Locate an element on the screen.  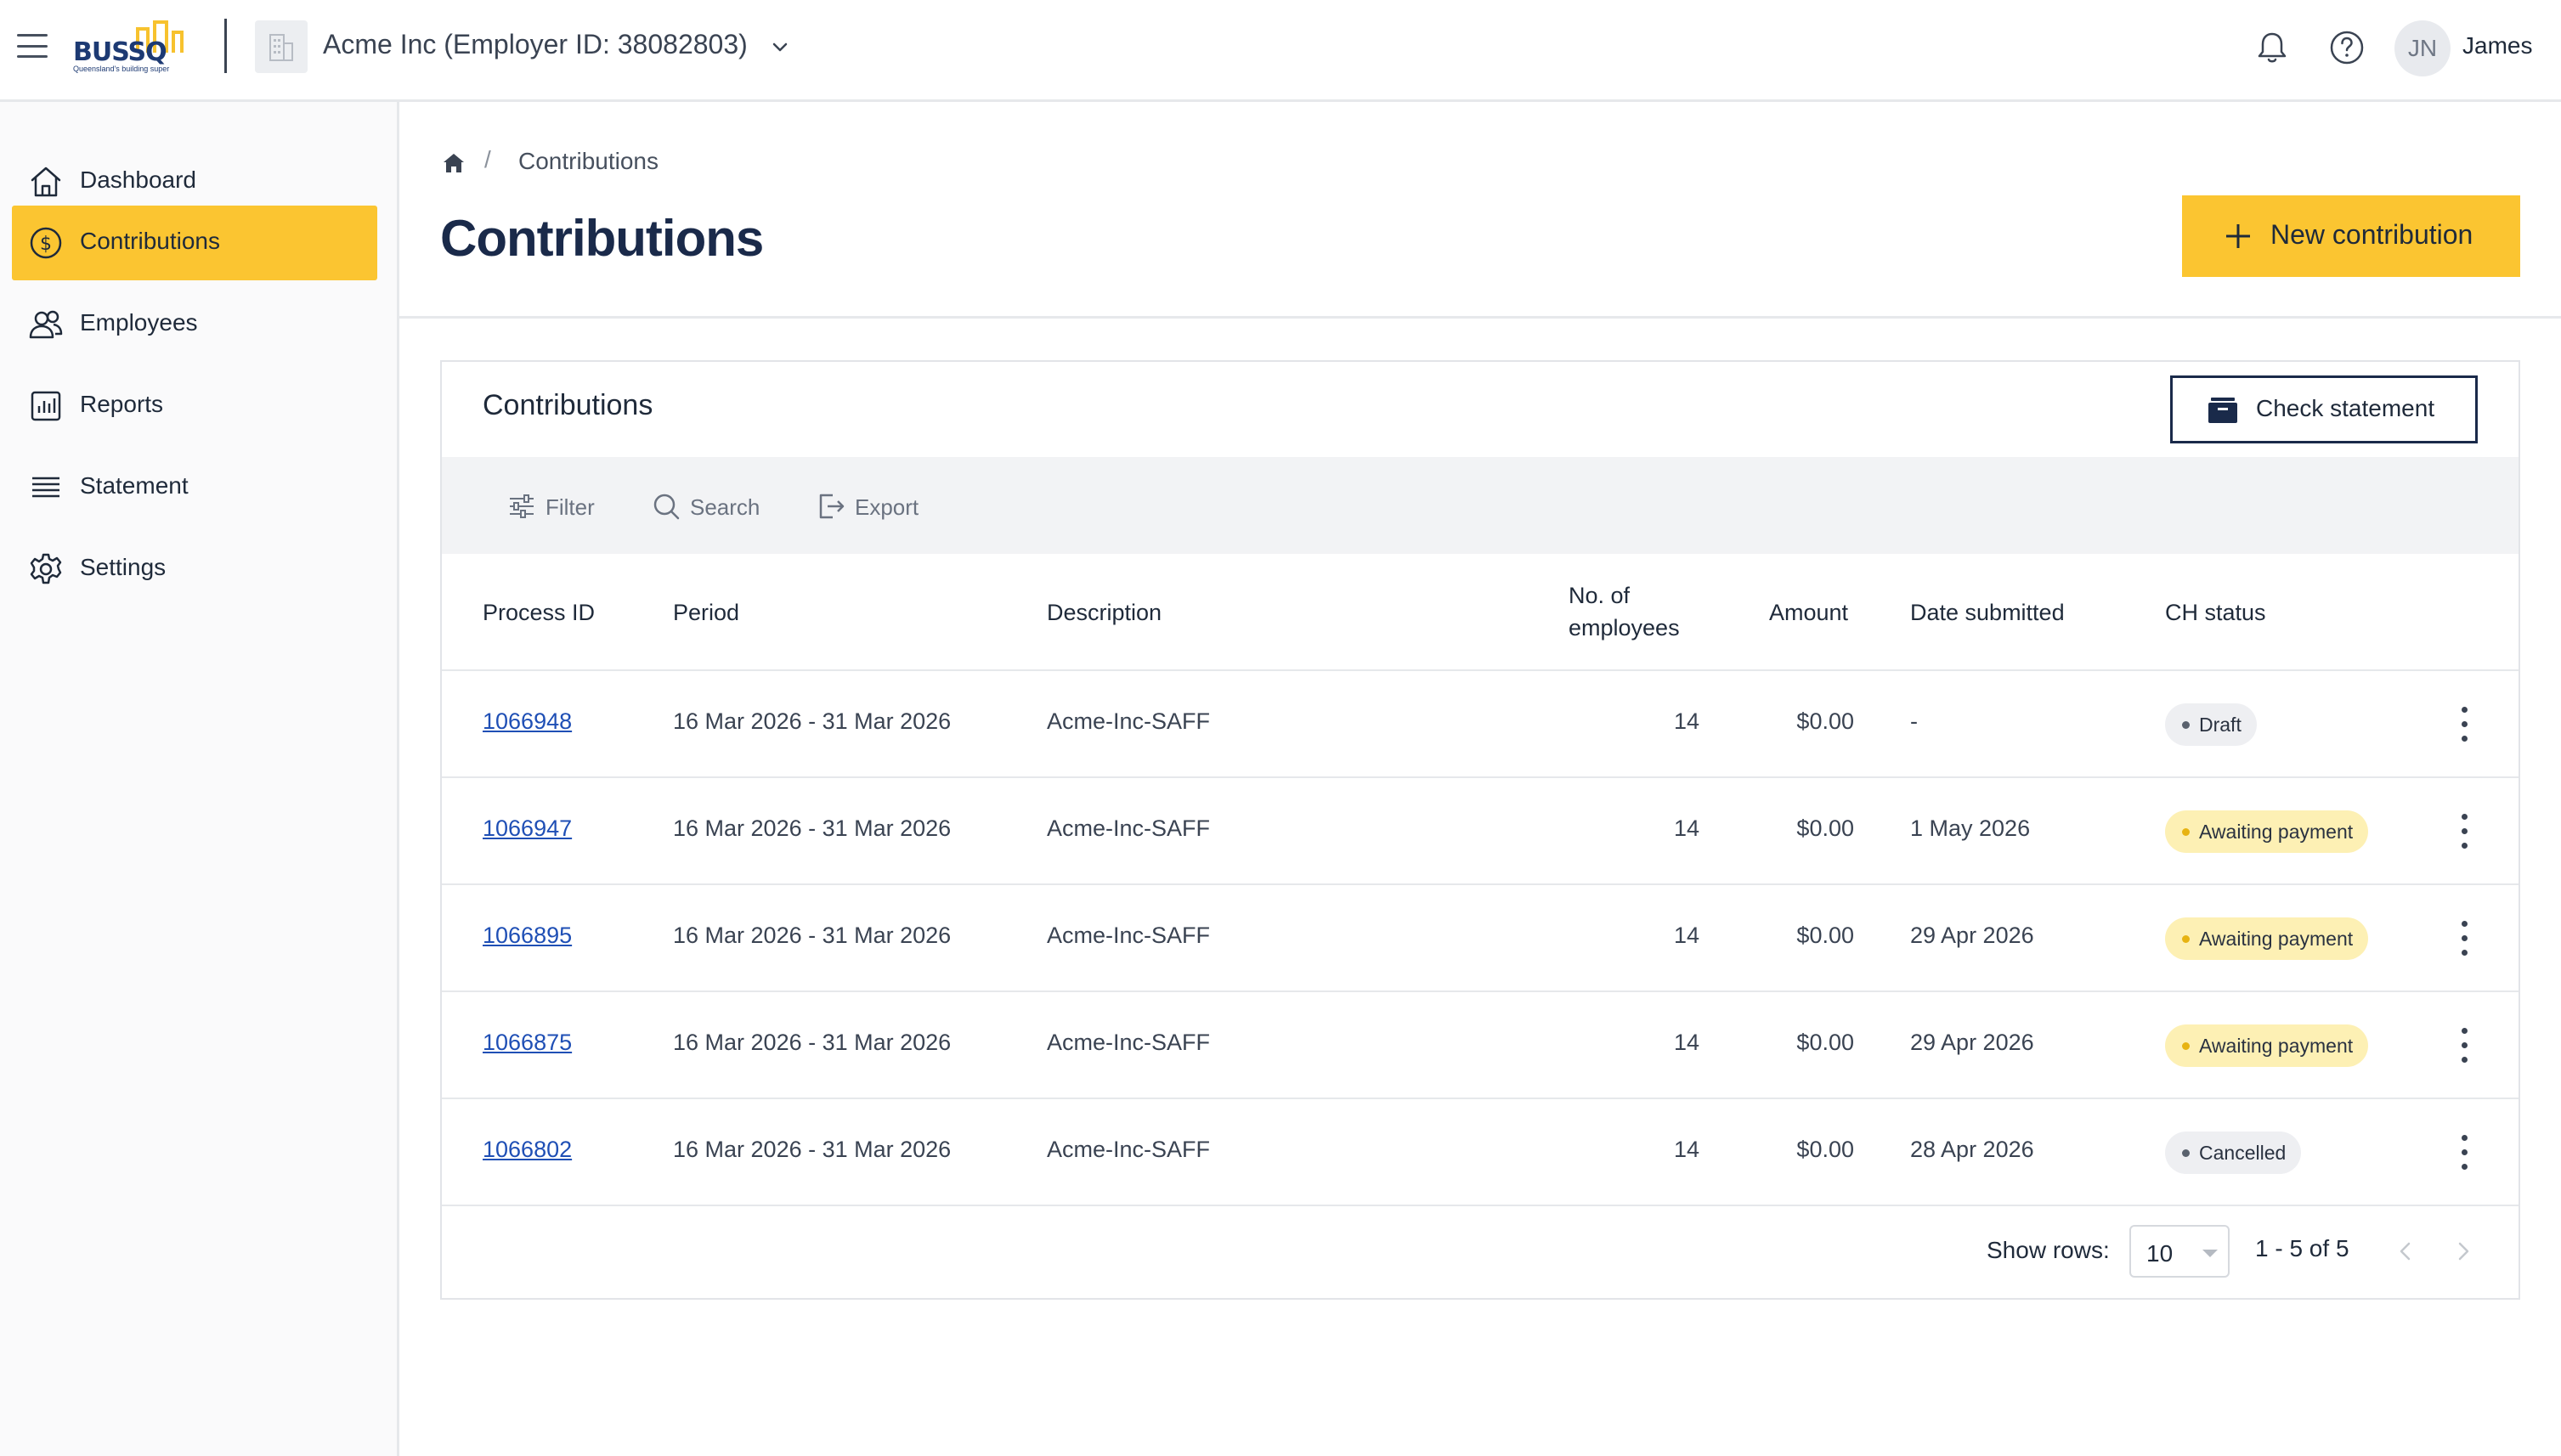
page-range: 1 - 5 of 5 is located at coordinates (2302, 1248).